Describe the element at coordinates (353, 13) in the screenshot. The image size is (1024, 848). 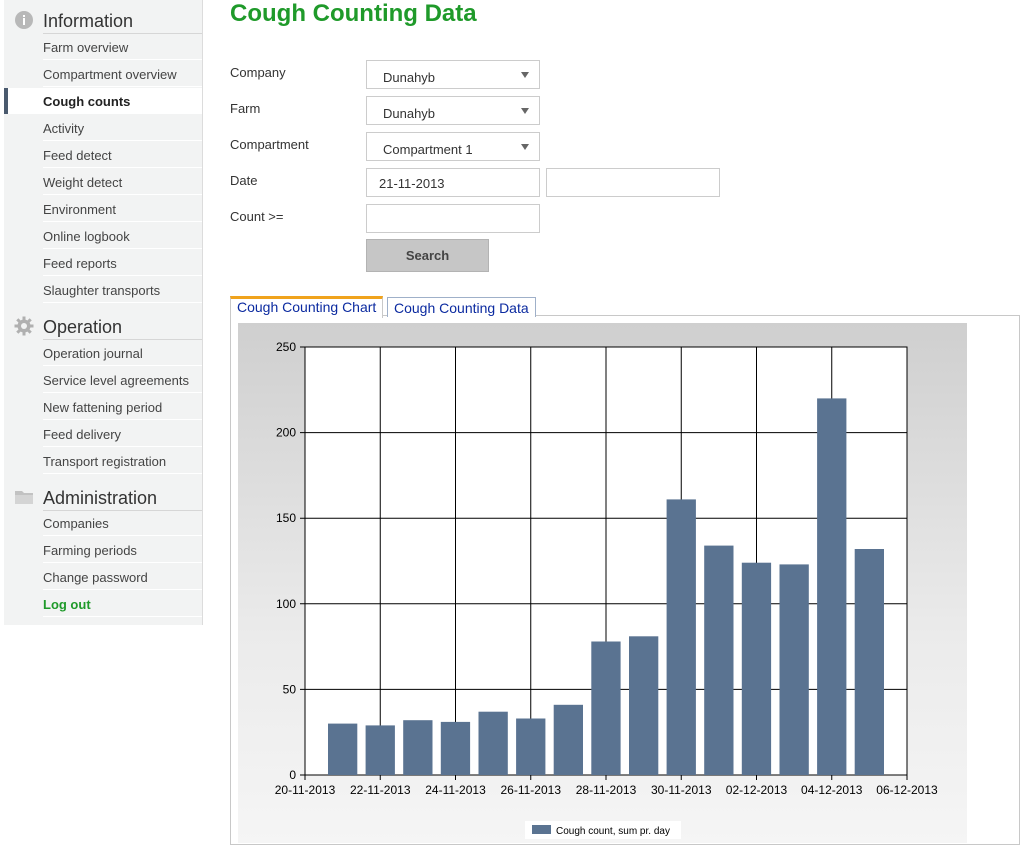
I see `page-title: Cough Counting Data` at that location.